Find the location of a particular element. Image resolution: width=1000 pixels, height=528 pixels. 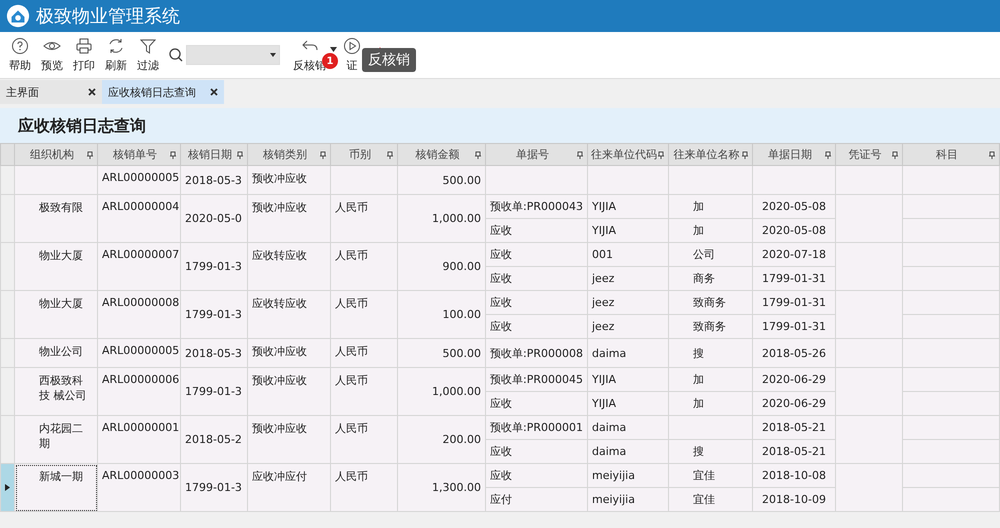

column-header: 凭证号 is located at coordinates (869, 155).